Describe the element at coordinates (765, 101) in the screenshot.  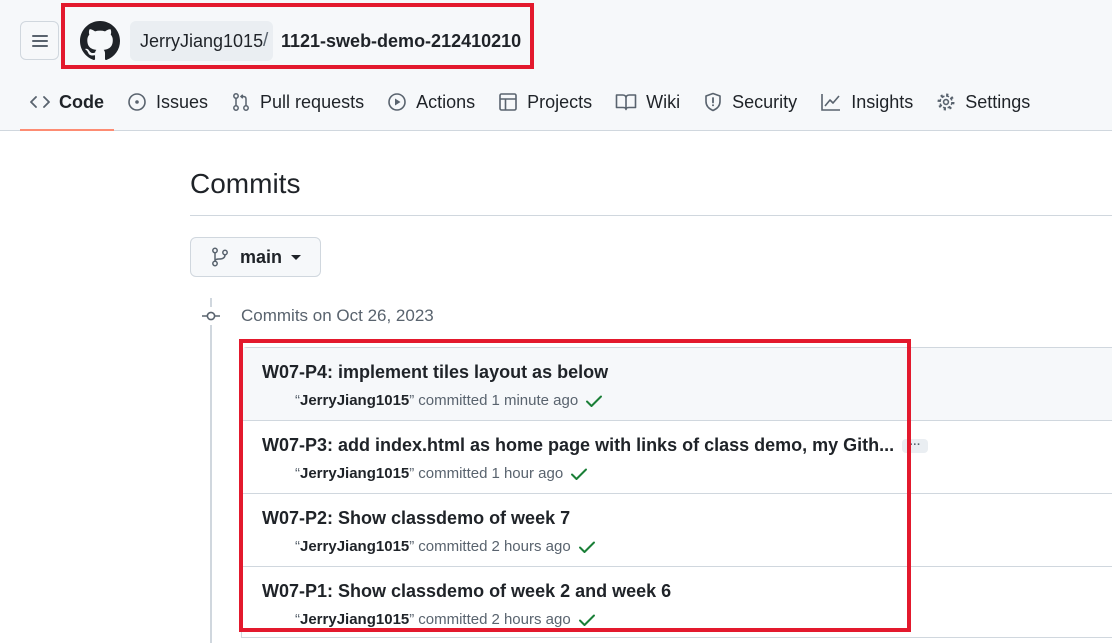
I see `tab-label: Security` at that location.